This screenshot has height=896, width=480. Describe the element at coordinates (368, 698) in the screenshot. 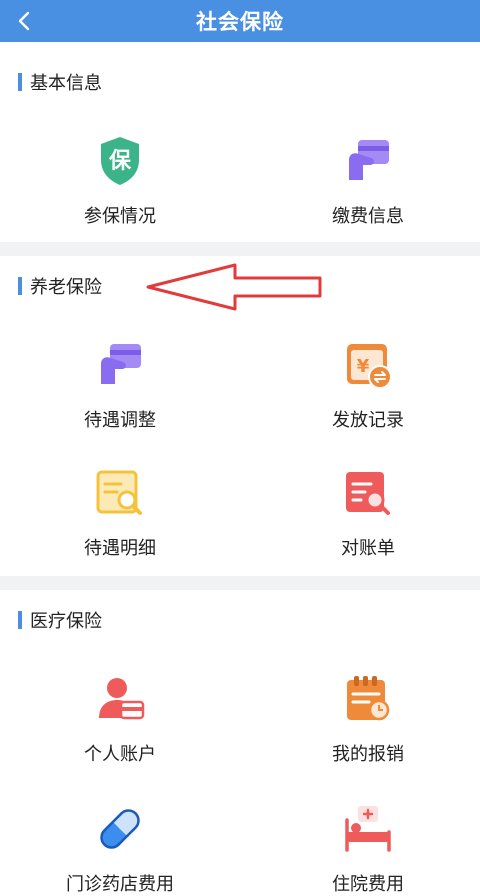

I see `clipboard-icon` at that location.